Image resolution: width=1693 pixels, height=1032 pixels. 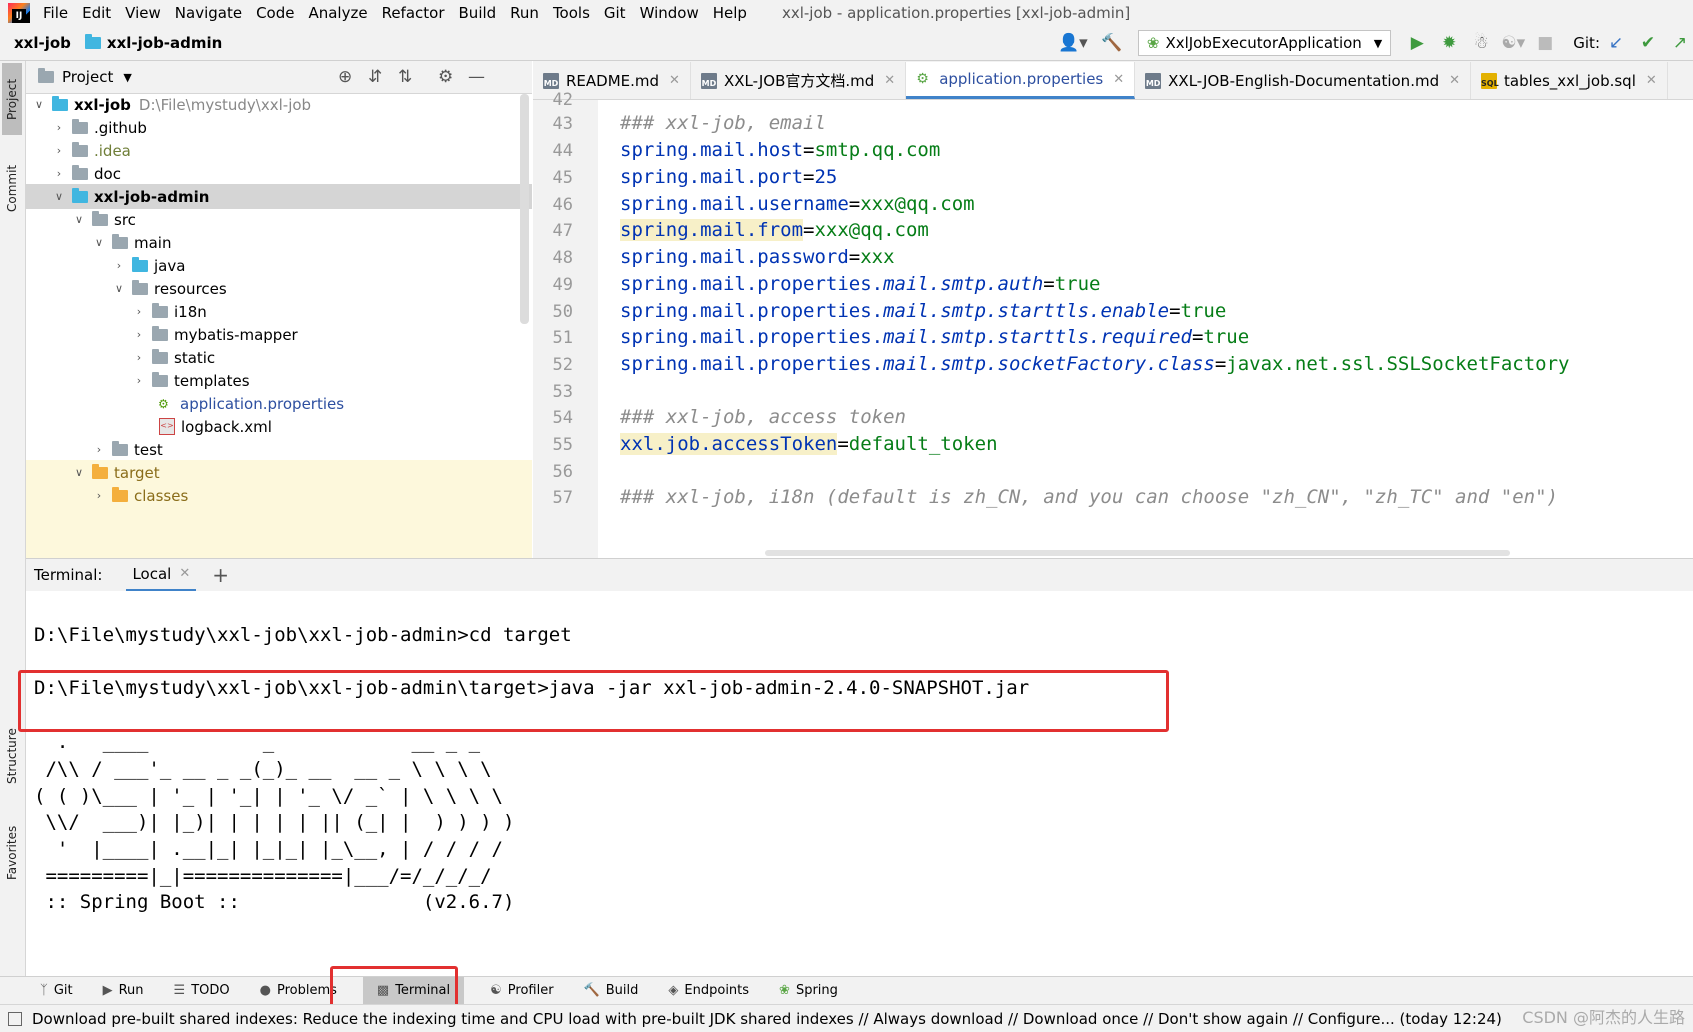 What do you see at coordinates (1137, 553) in the screenshot?
I see `editor-horizontal-scrollbar` at bounding box center [1137, 553].